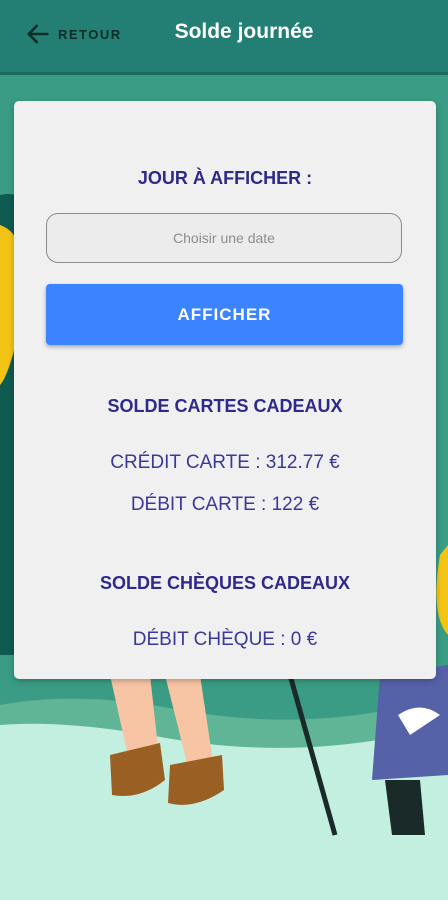 Image resolution: width=448 pixels, height=900 pixels. I want to click on day-label: JOUR À AFFICHER :, so click(225, 178).